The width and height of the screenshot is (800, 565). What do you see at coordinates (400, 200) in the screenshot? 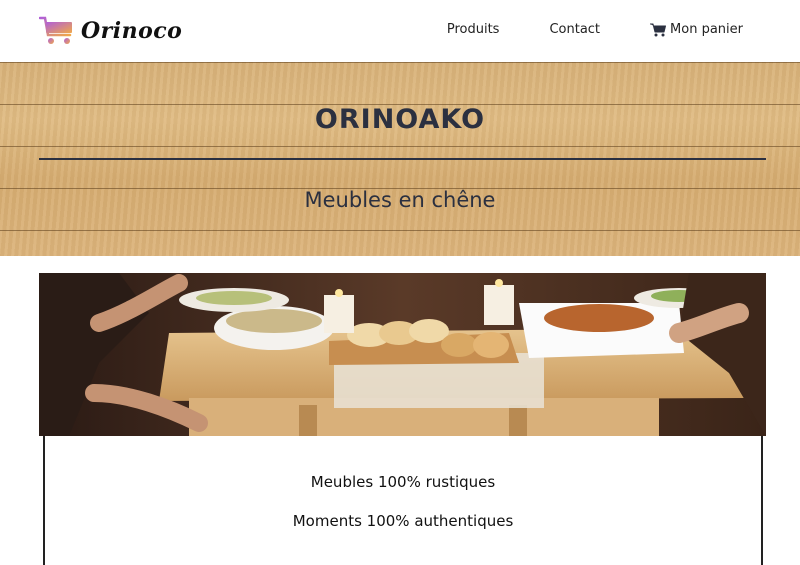
I see `hero-subtitle: Meubles en chêne` at bounding box center [400, 200].